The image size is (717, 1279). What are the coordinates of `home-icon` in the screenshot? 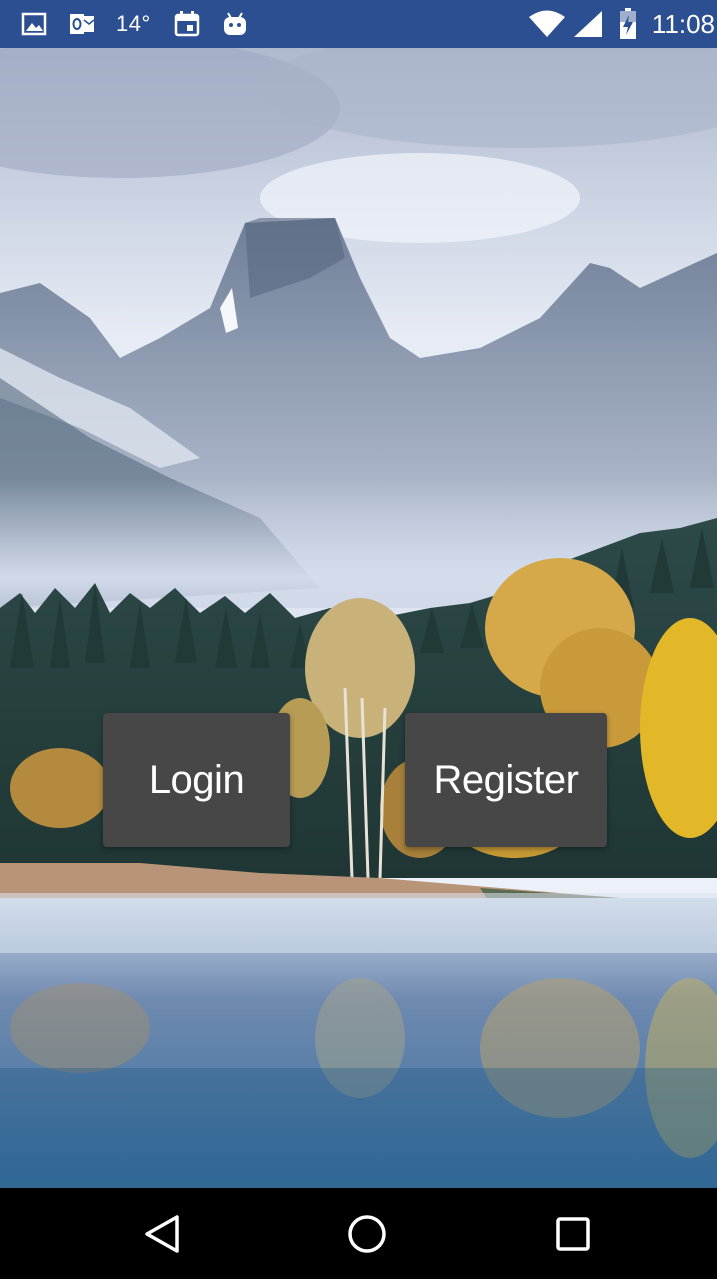 It's located at (367, 1234).